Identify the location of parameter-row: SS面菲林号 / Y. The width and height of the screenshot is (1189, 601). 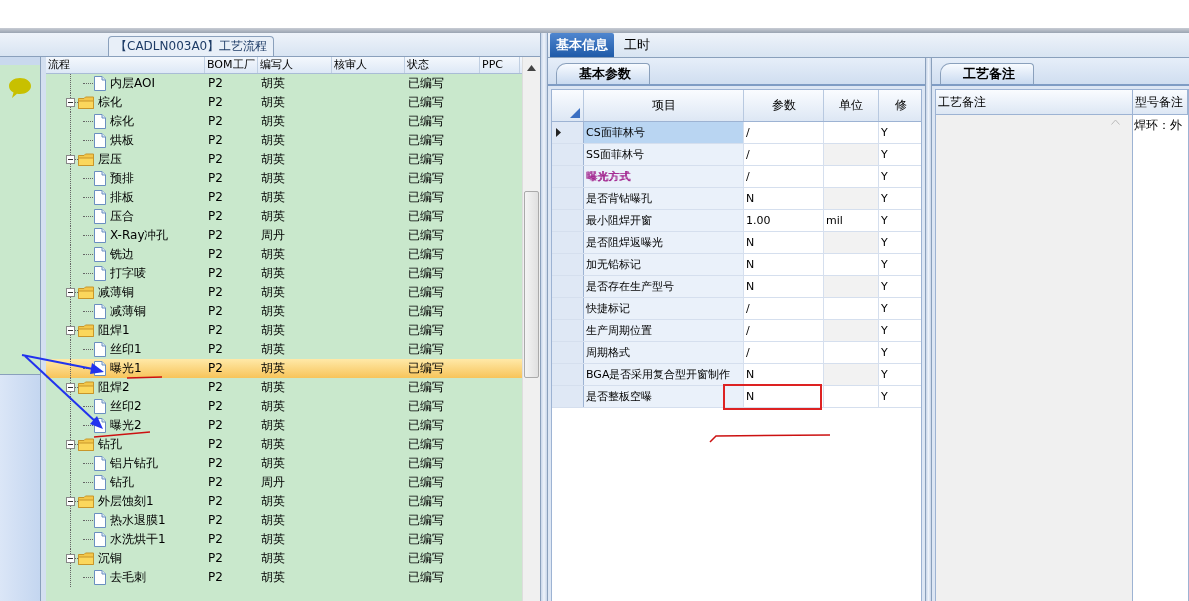
(736, 155).